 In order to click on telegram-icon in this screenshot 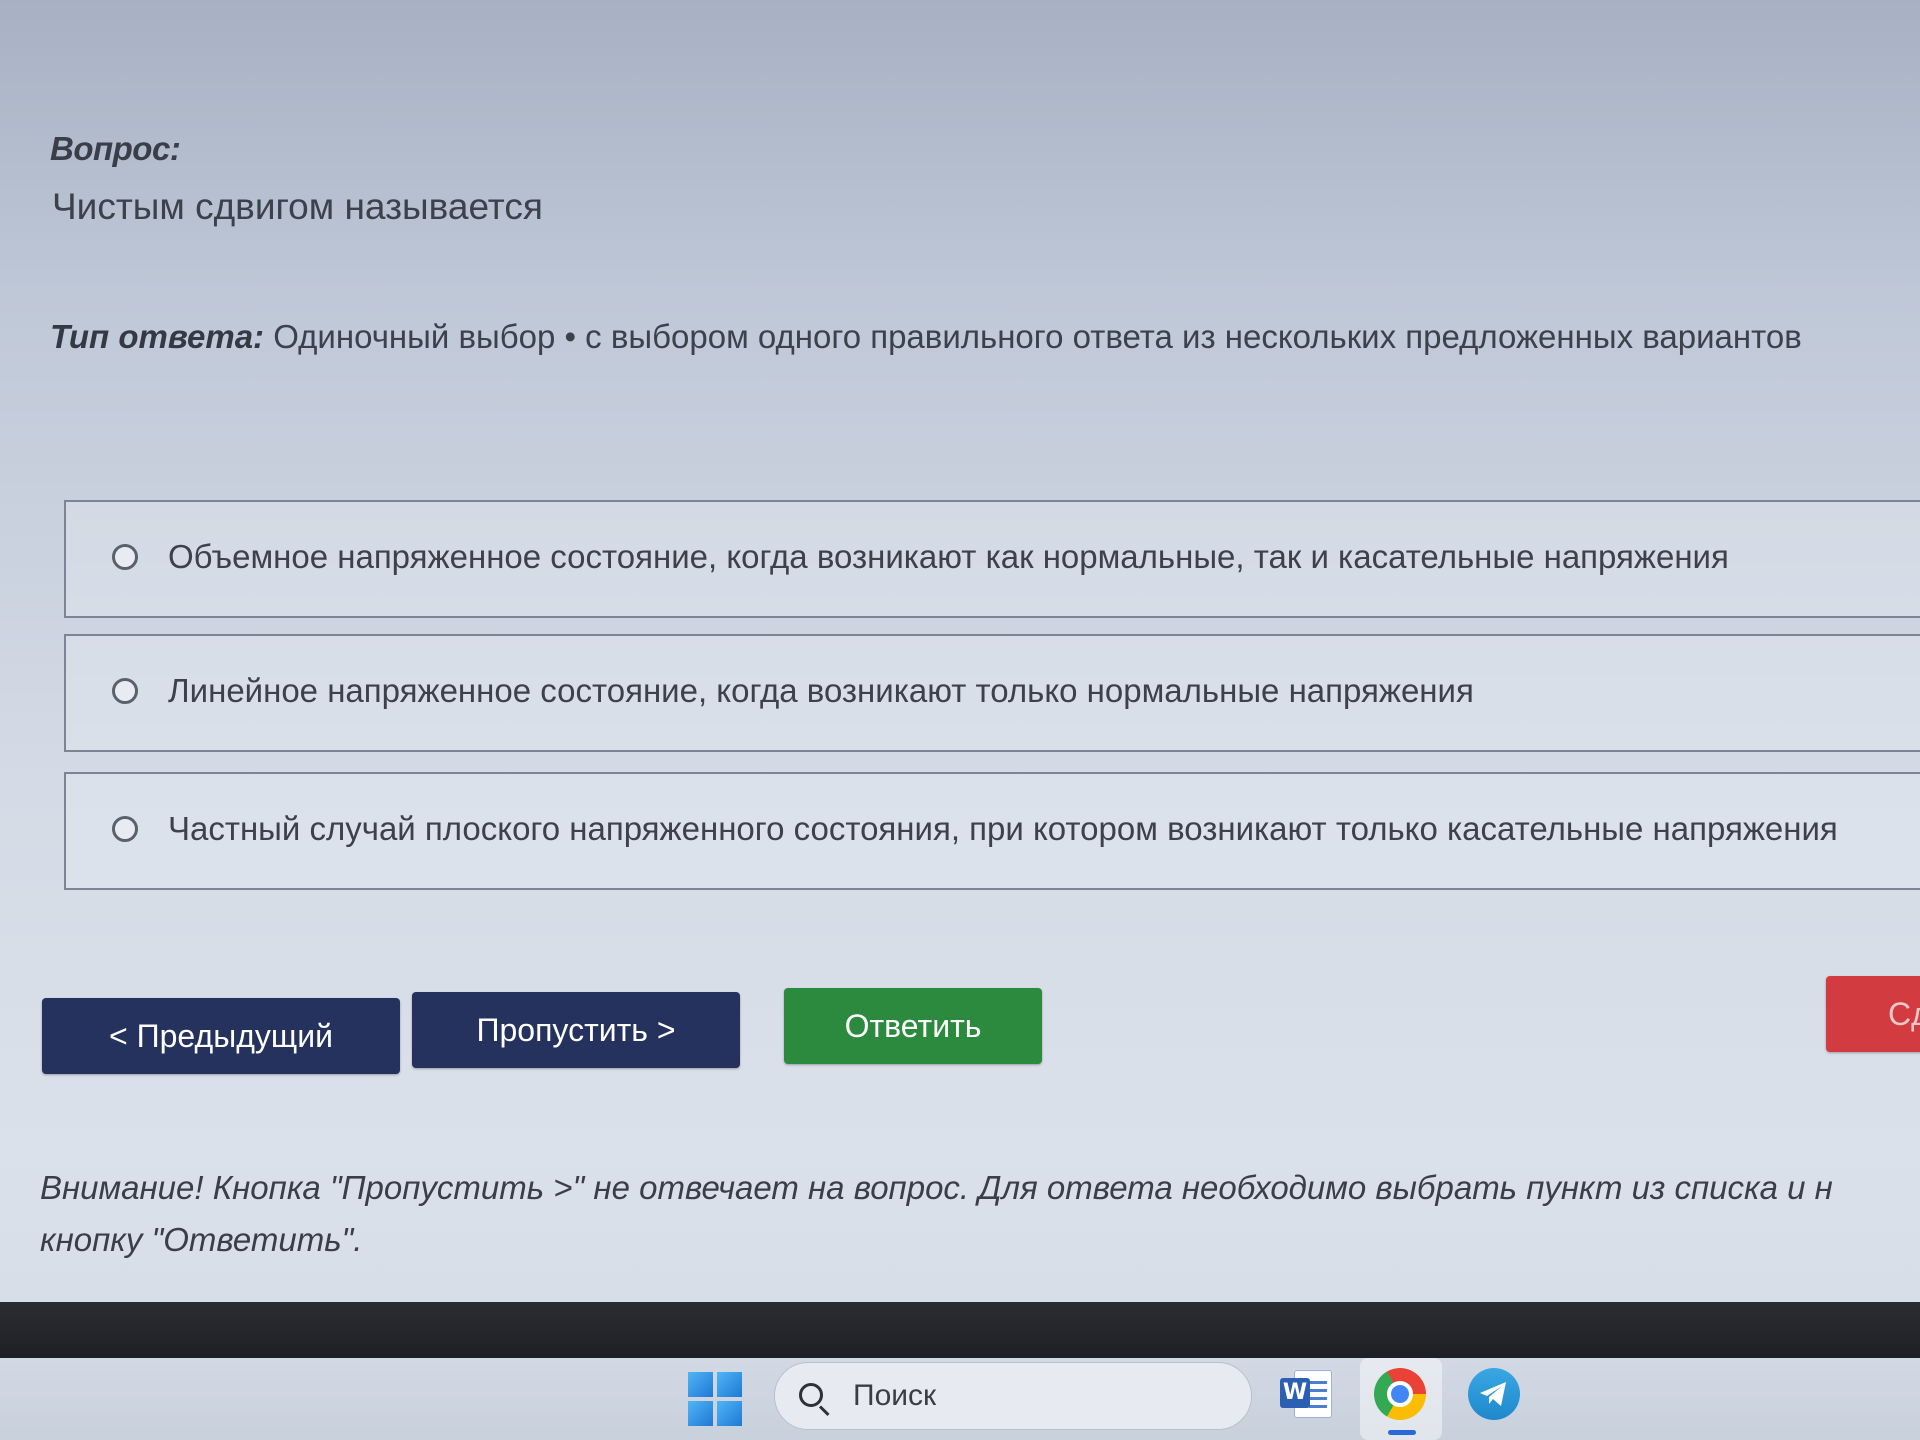, I will do `click(1494, 1394)`.